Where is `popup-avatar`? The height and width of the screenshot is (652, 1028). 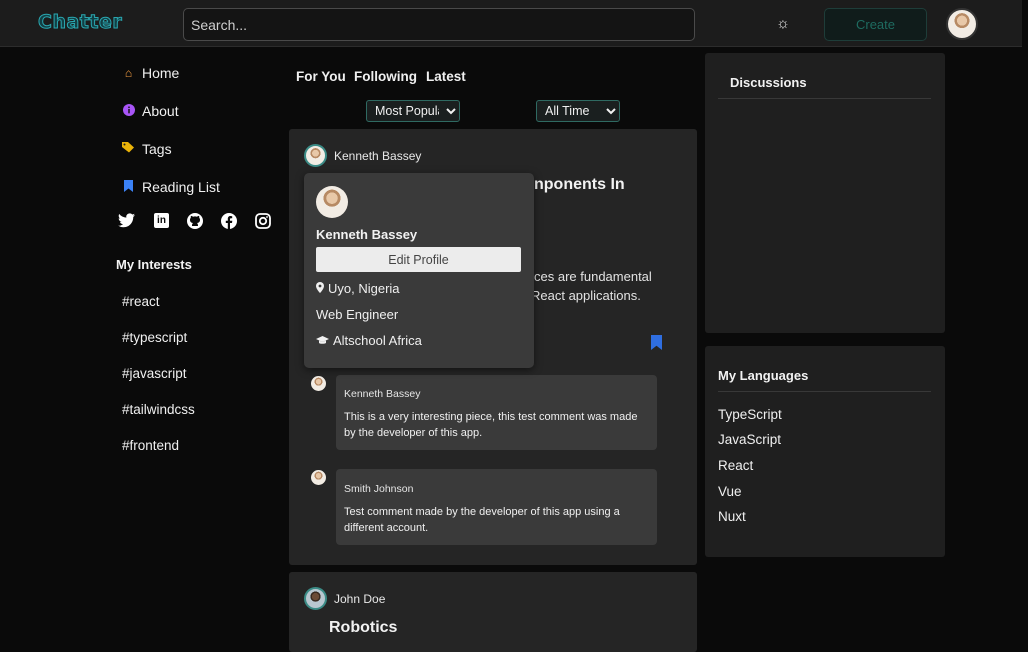 popup-avatar is located at coordinates (332, 202).